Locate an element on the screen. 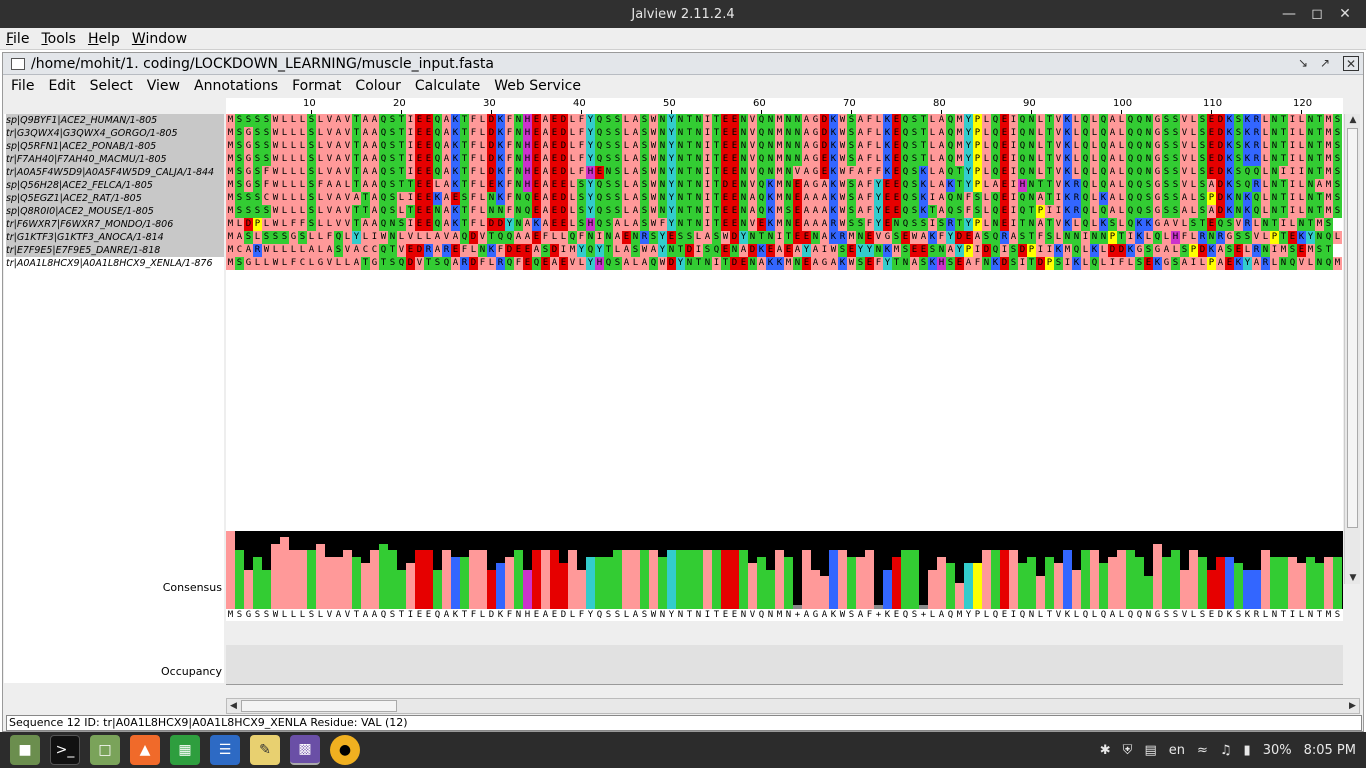  consensus-label: Consensus is located at coordinates (192, 587).